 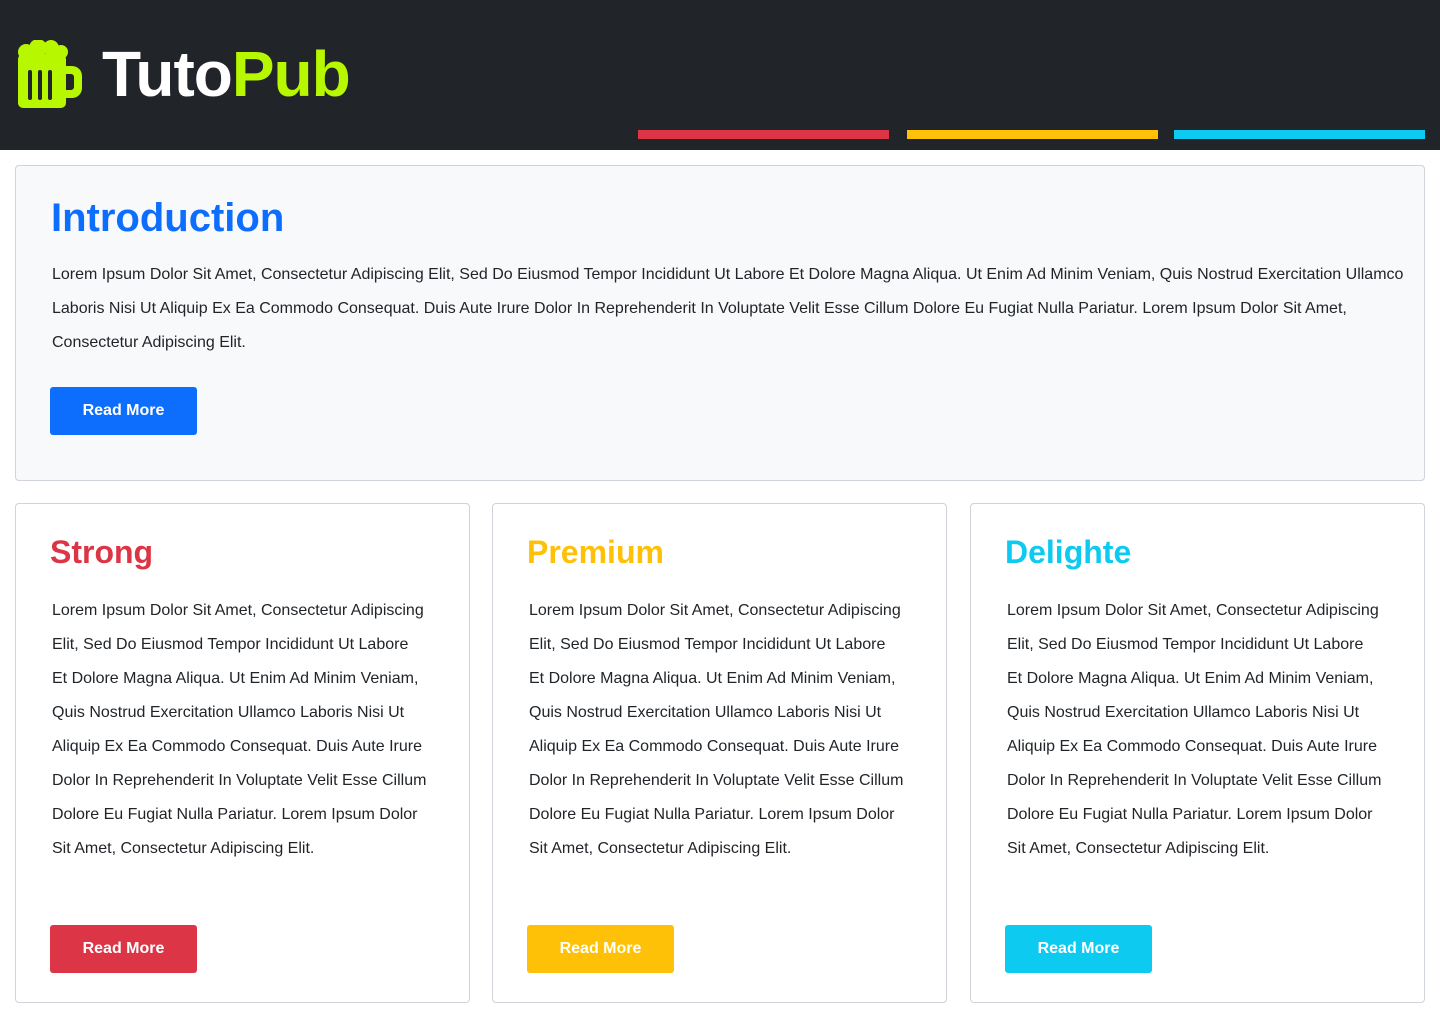 What do you see at coordinates (102, 552) in the screenshot?
I see `card-title: Strong` at bounding box center [102, 552].